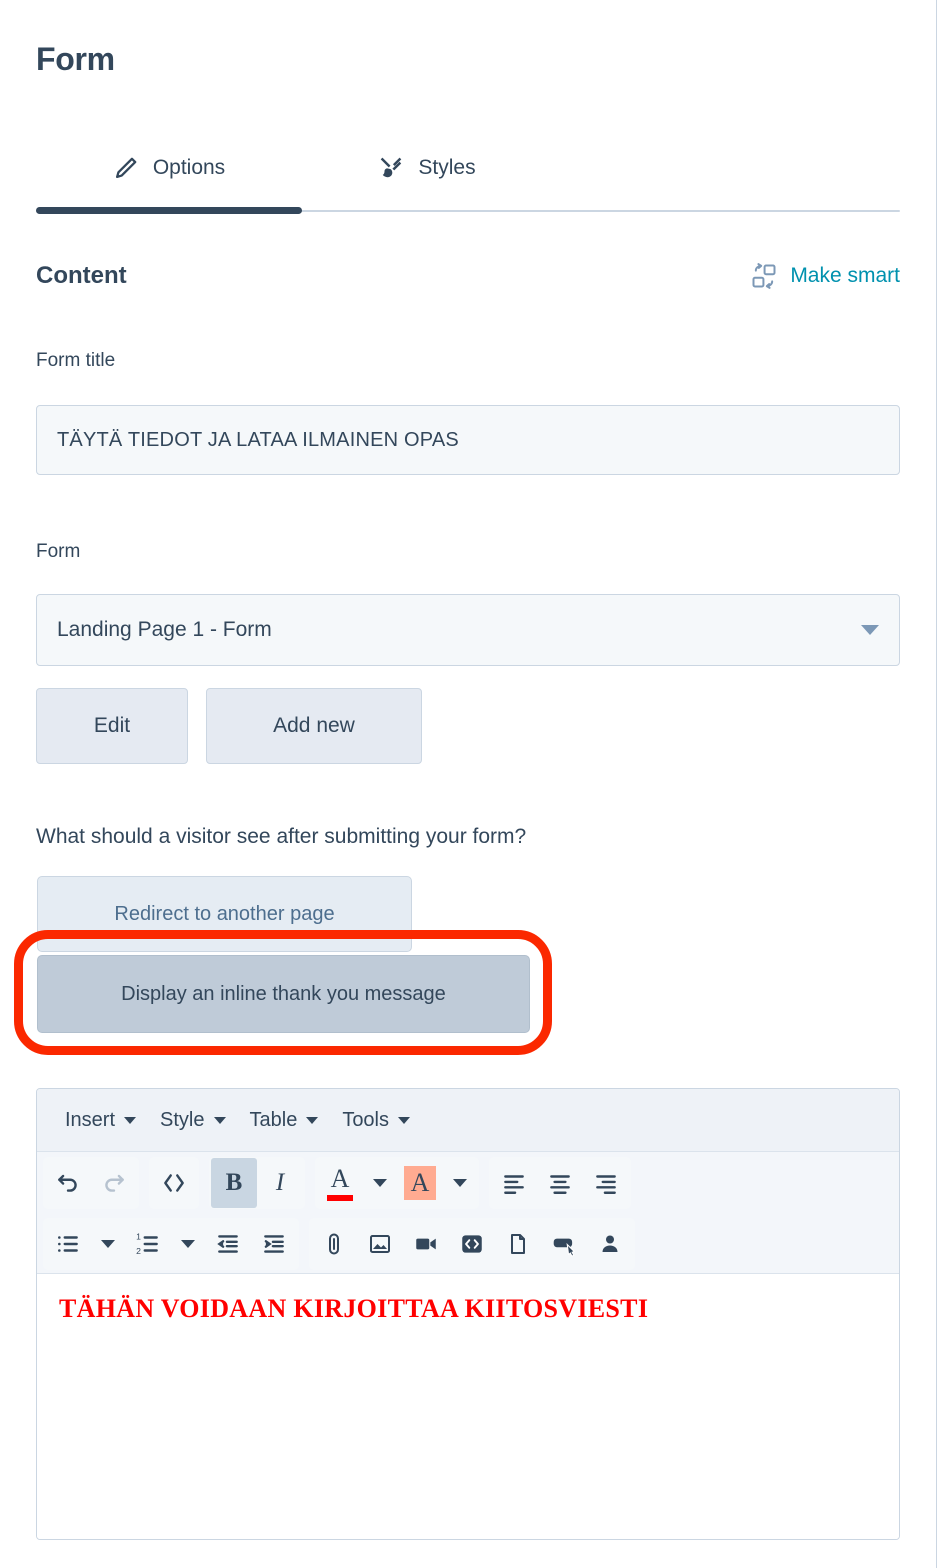  What do you see at coordinates (224, 914) in the screenshot?
I see `option-redirect-to-another-page: Redirect to another page` at bounding box center [224, 914].